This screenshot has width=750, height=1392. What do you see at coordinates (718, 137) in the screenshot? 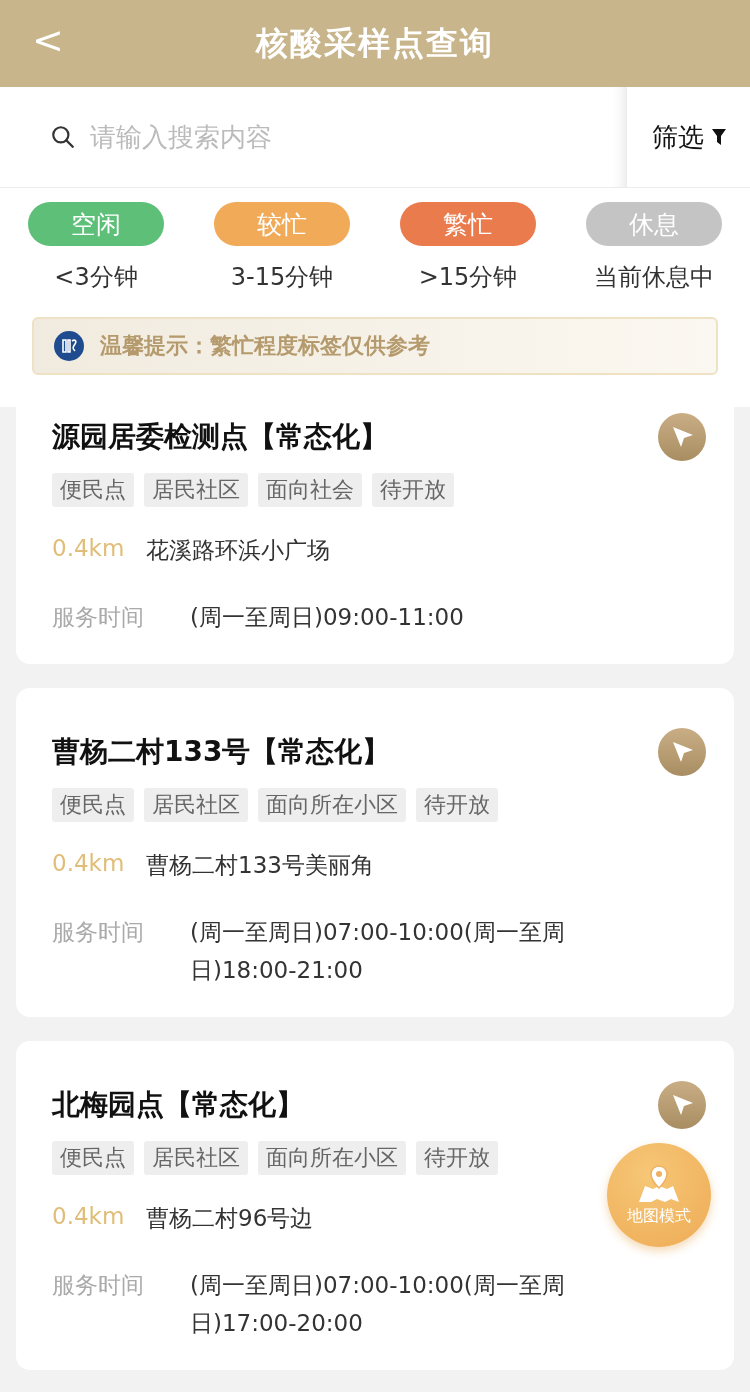
I see `filter-icon` at bounding box center [718, 137].